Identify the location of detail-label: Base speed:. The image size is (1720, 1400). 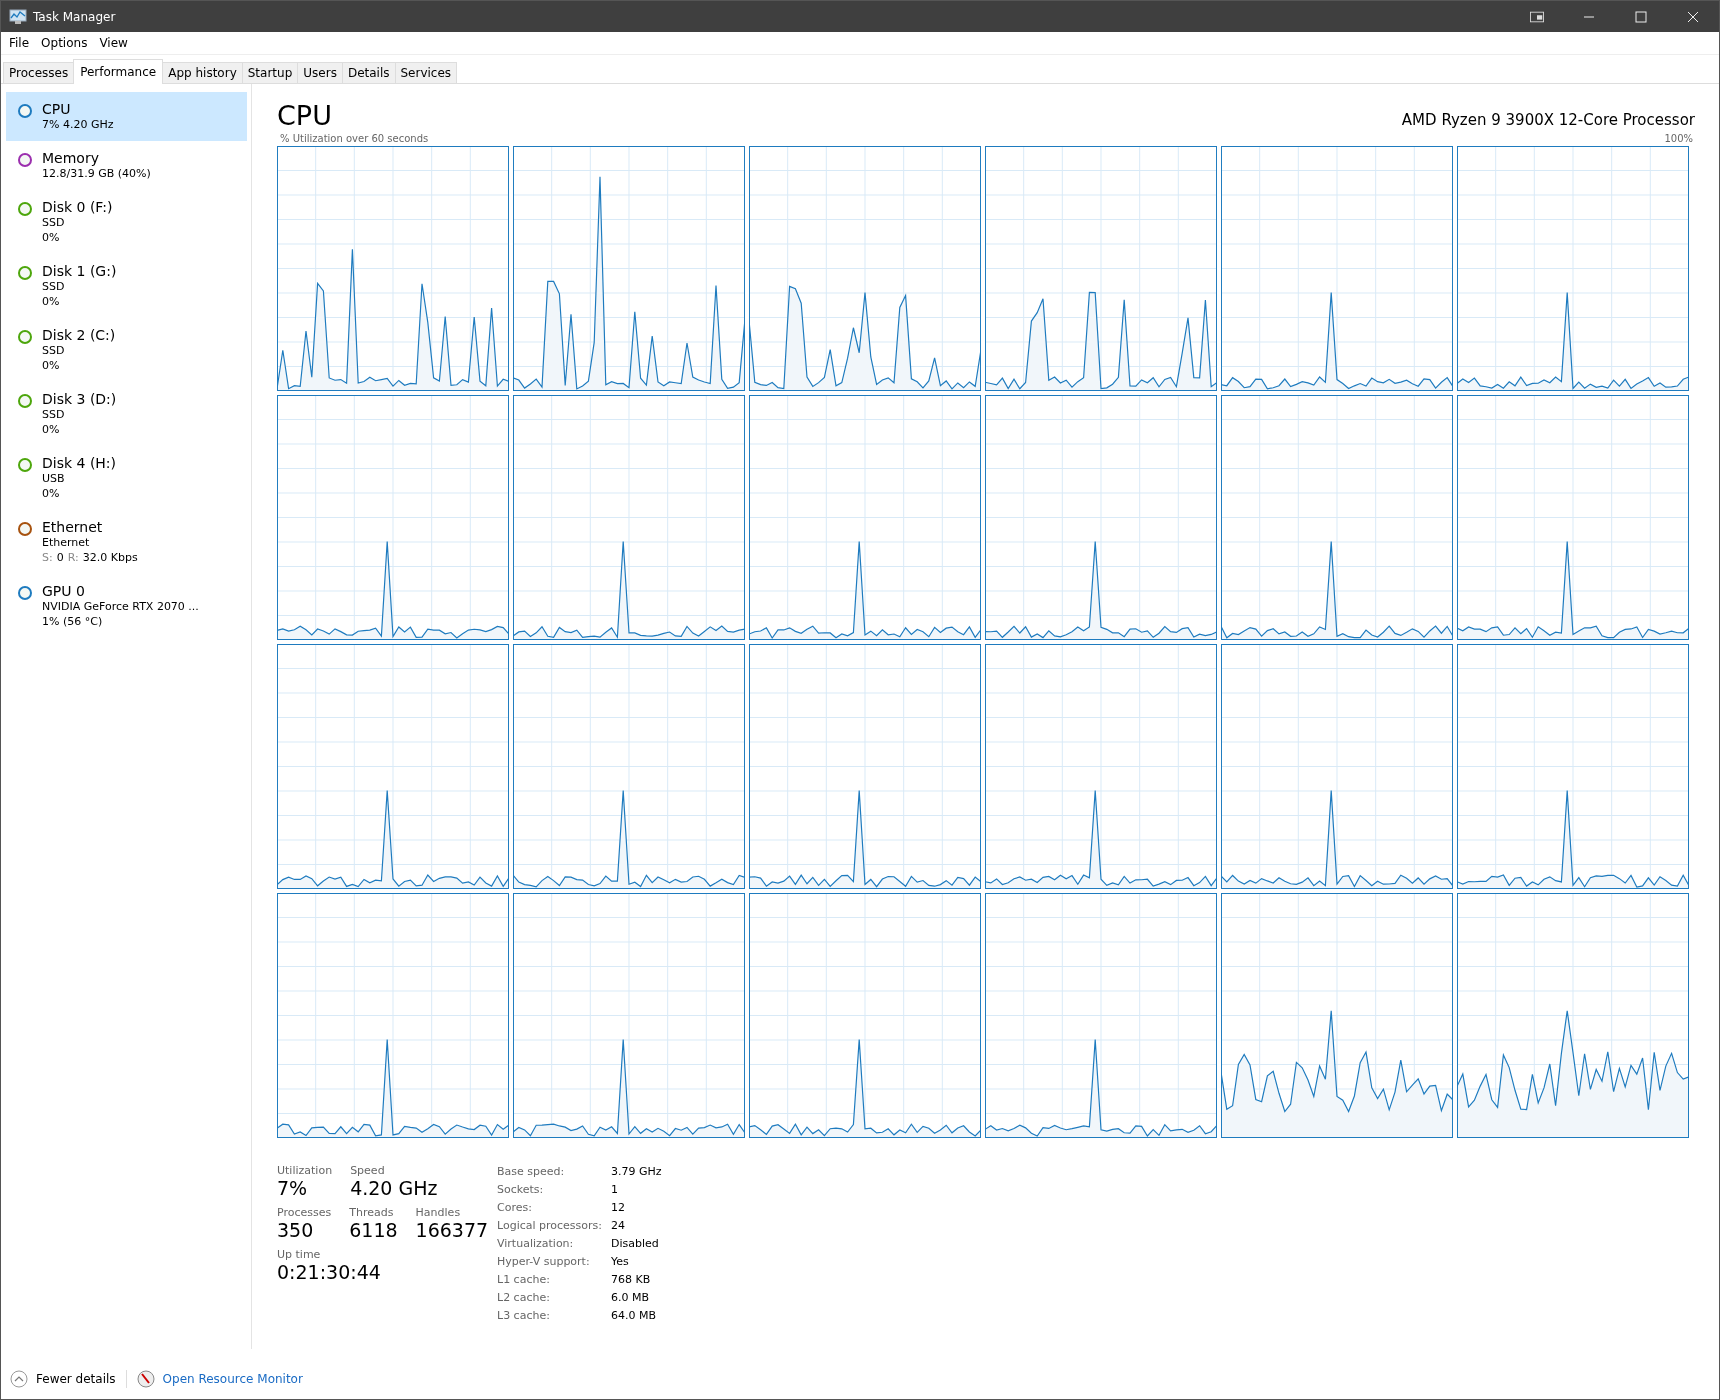
(531, 1172).